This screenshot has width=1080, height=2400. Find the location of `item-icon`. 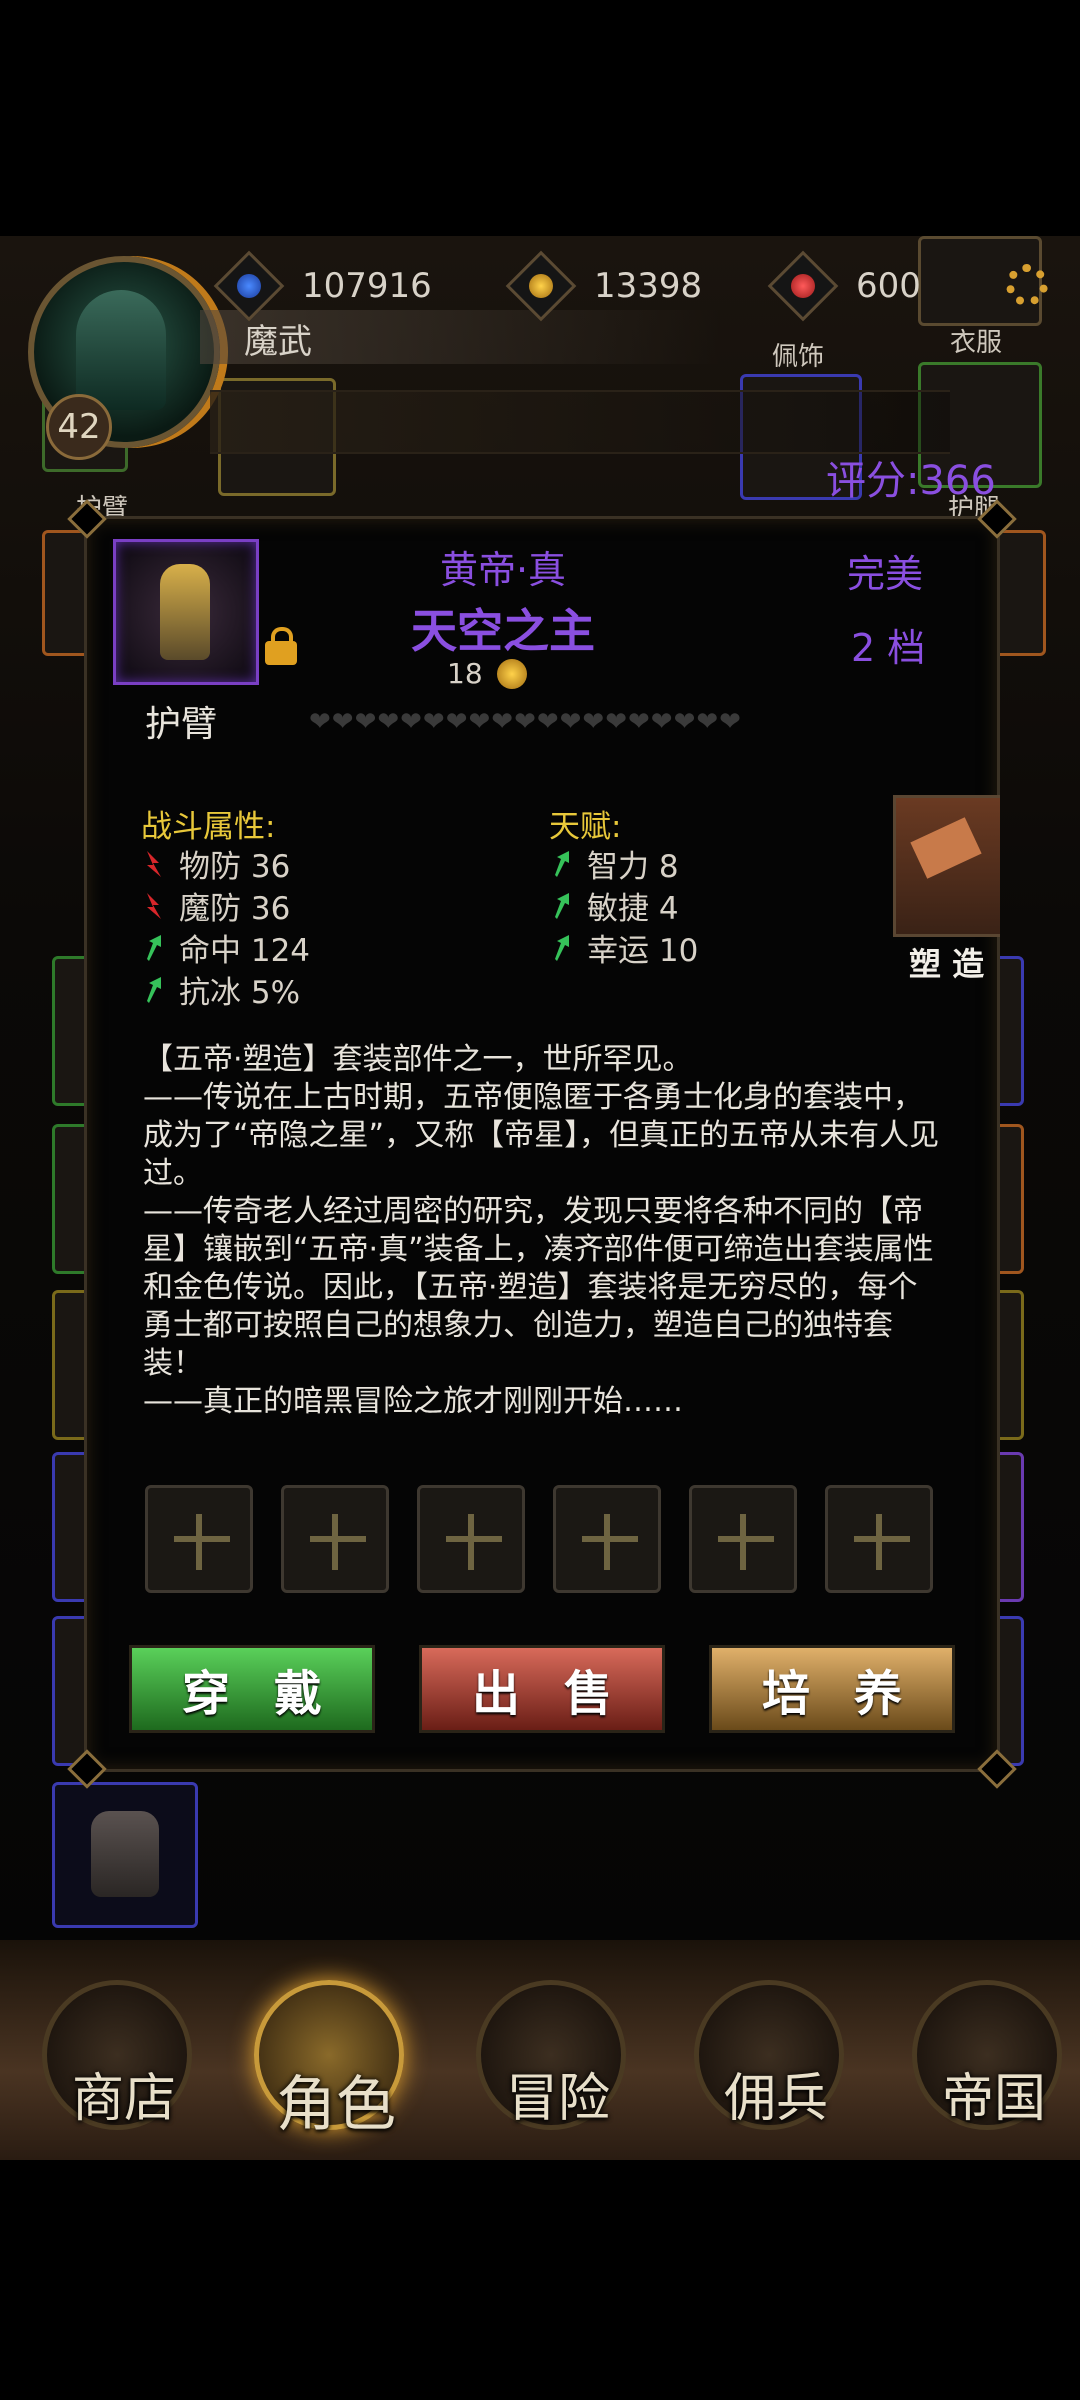

item-icon is located at coordinates (186, 612).